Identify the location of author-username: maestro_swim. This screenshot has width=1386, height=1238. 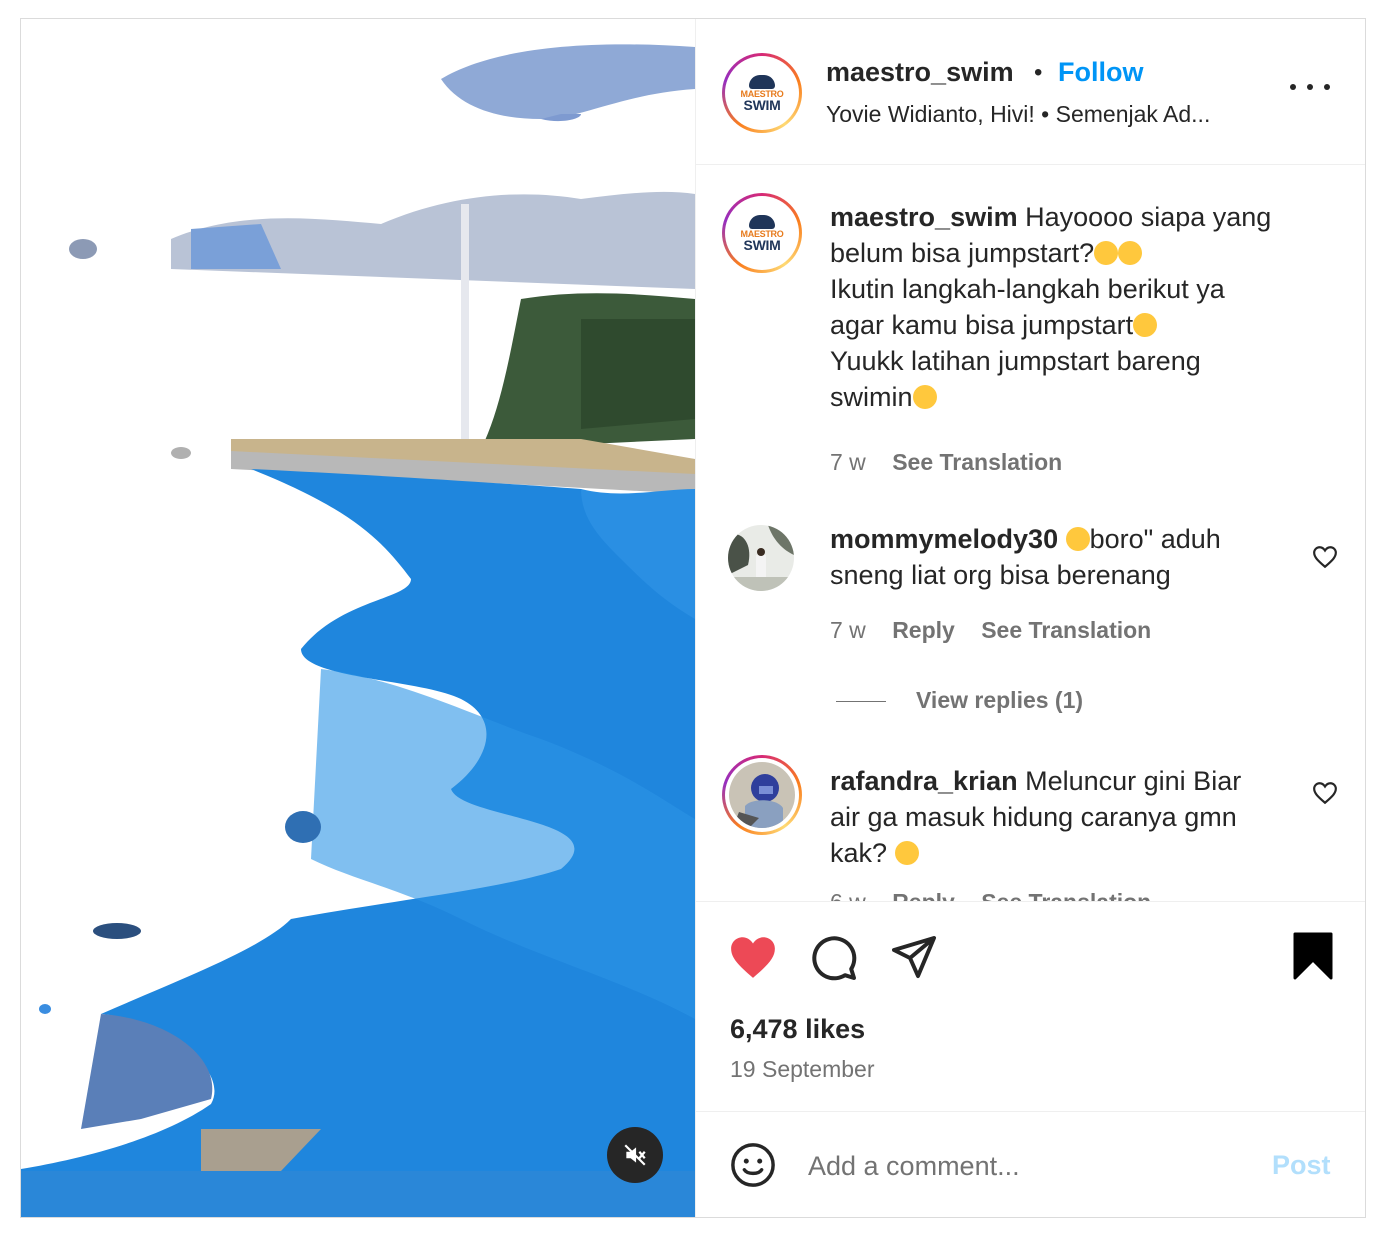
(920, 72).